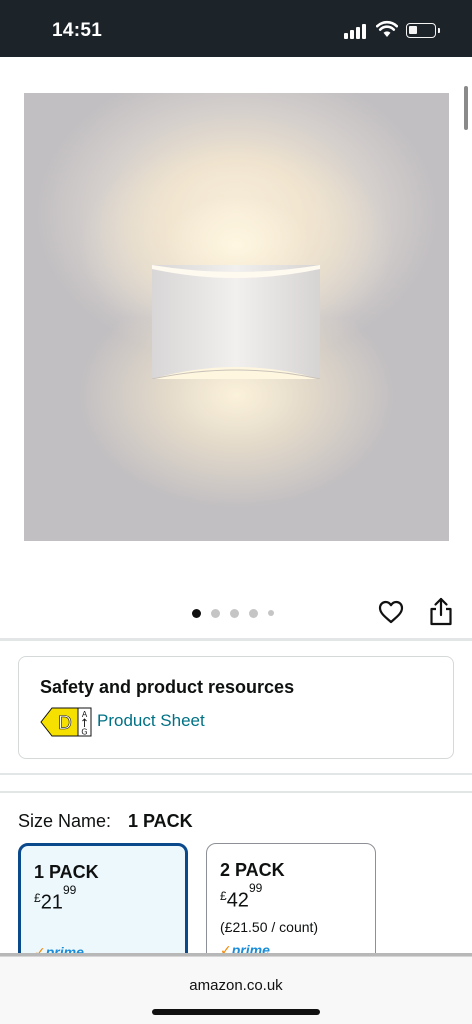 Image resolution: width=472 pixels, height=1024 pixels. I want to click on size-selected-value: 1 PACK, so click(160, 821).